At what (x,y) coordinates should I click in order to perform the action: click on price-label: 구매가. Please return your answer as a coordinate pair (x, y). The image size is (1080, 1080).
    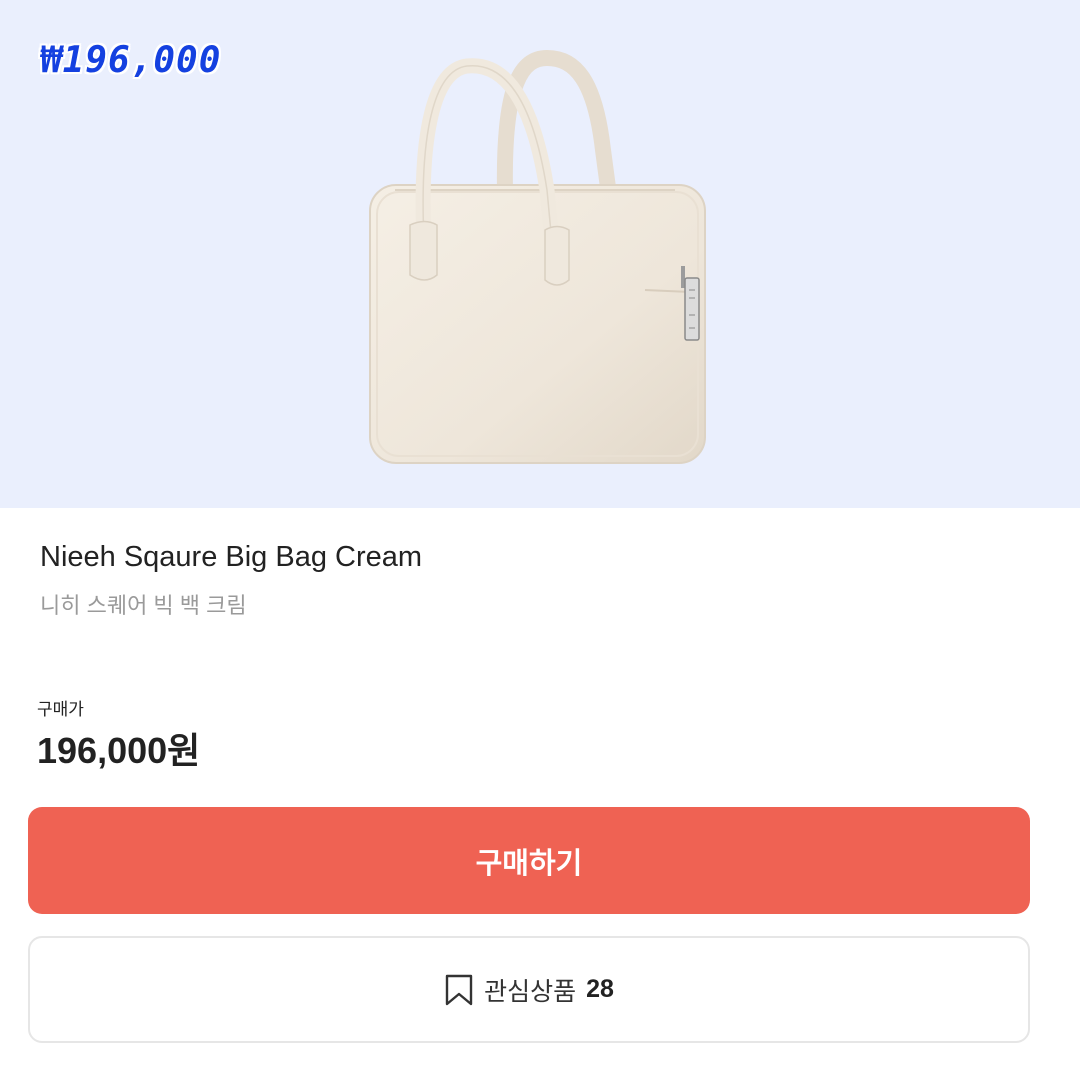
    Looking at the image, I should click on (60, 709).